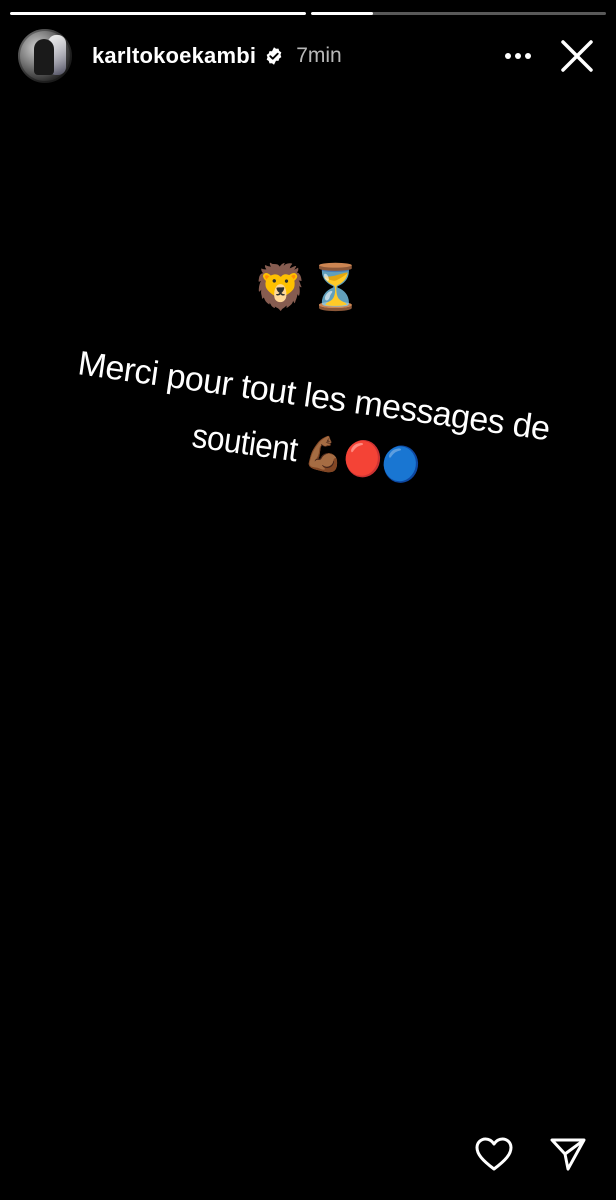 This screenshot has height=1200, width=616. I want to click on emoji-sticker: 🦁⏳, so click(308, 287).